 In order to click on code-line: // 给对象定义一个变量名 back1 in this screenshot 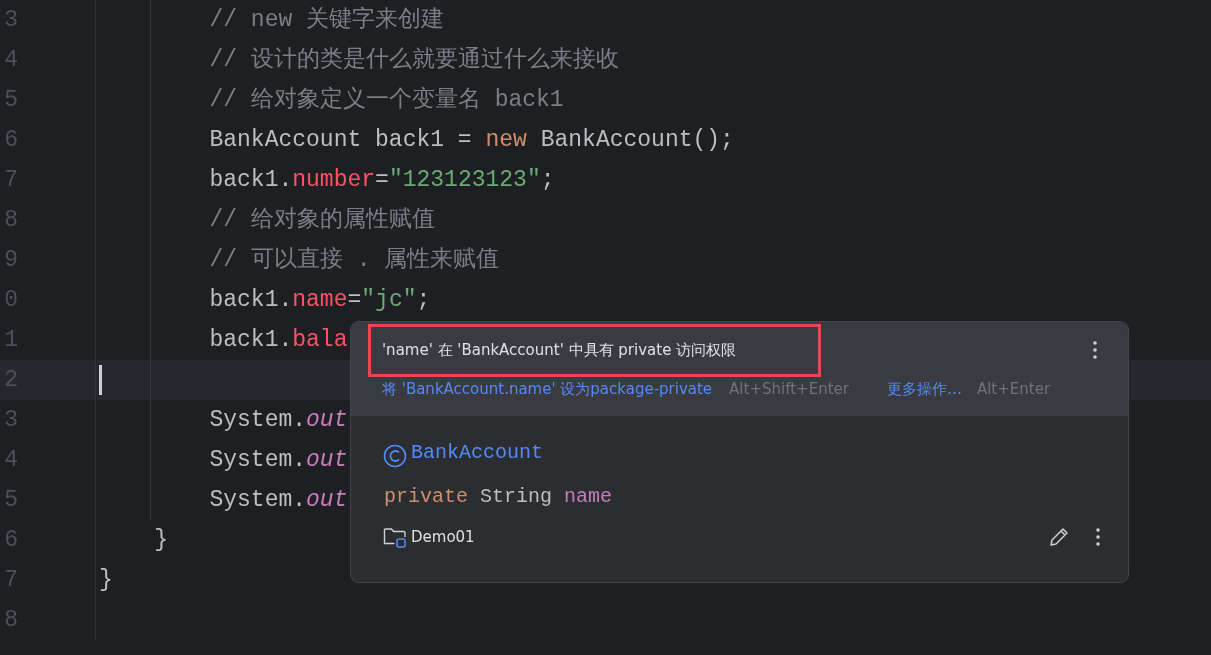, I will do `click(386, 100)`.